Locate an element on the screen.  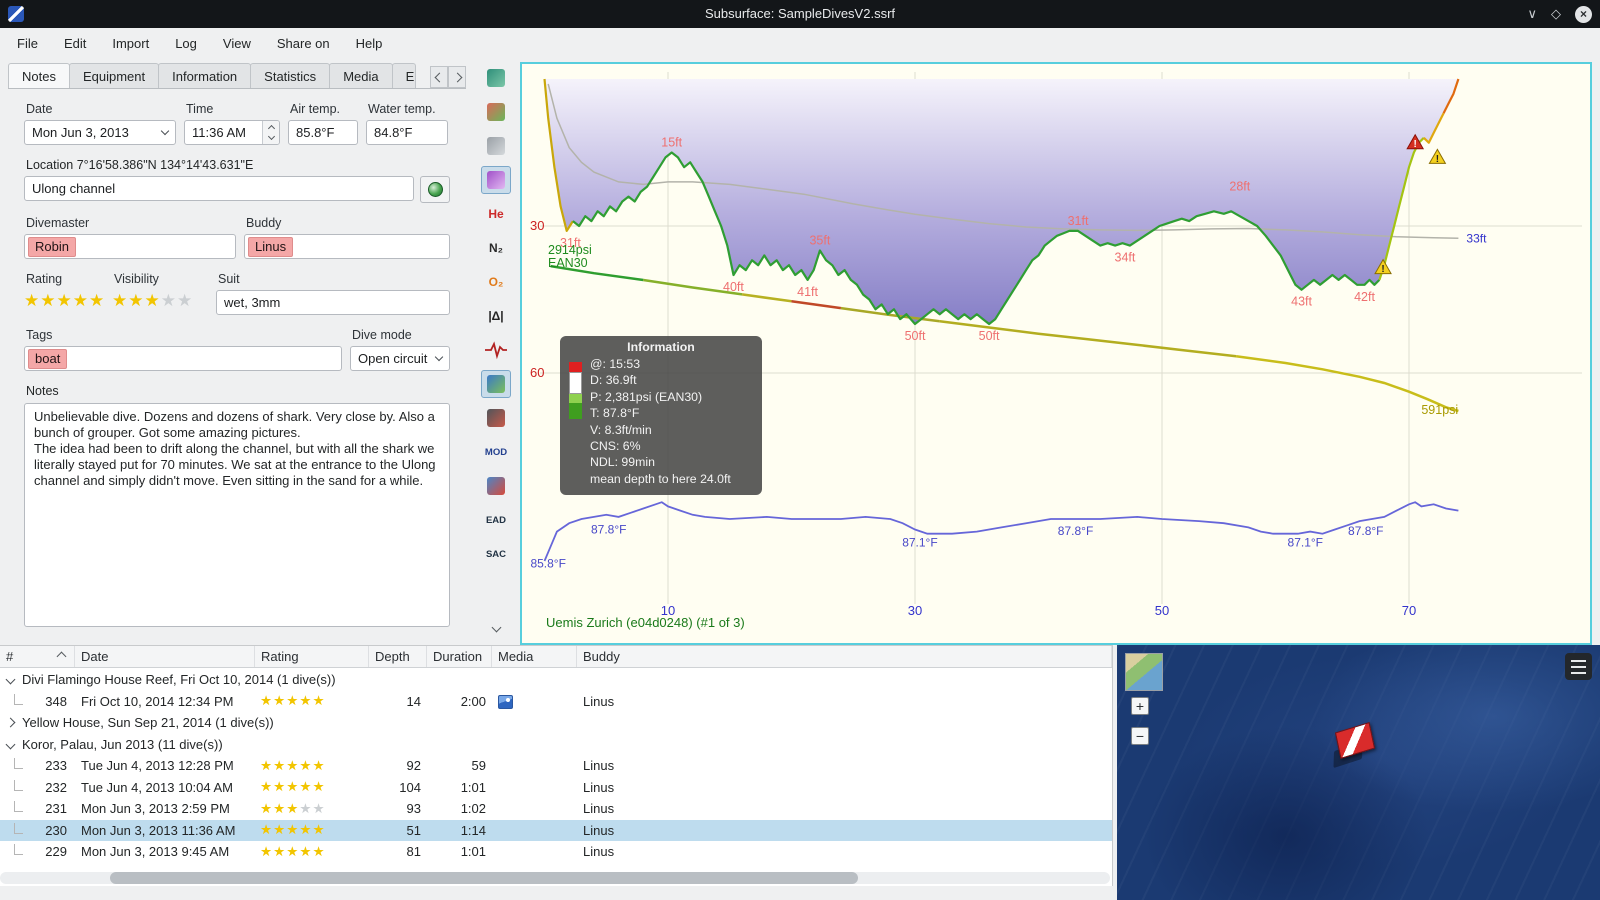
suit-field is located at coordinates (333, 302).